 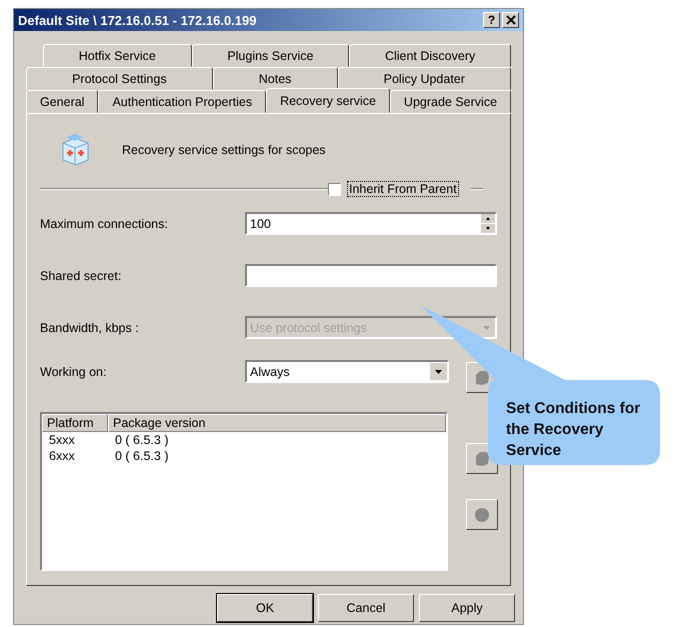 I want to click on tab: Policy Updater, so click(x=425, y=78).